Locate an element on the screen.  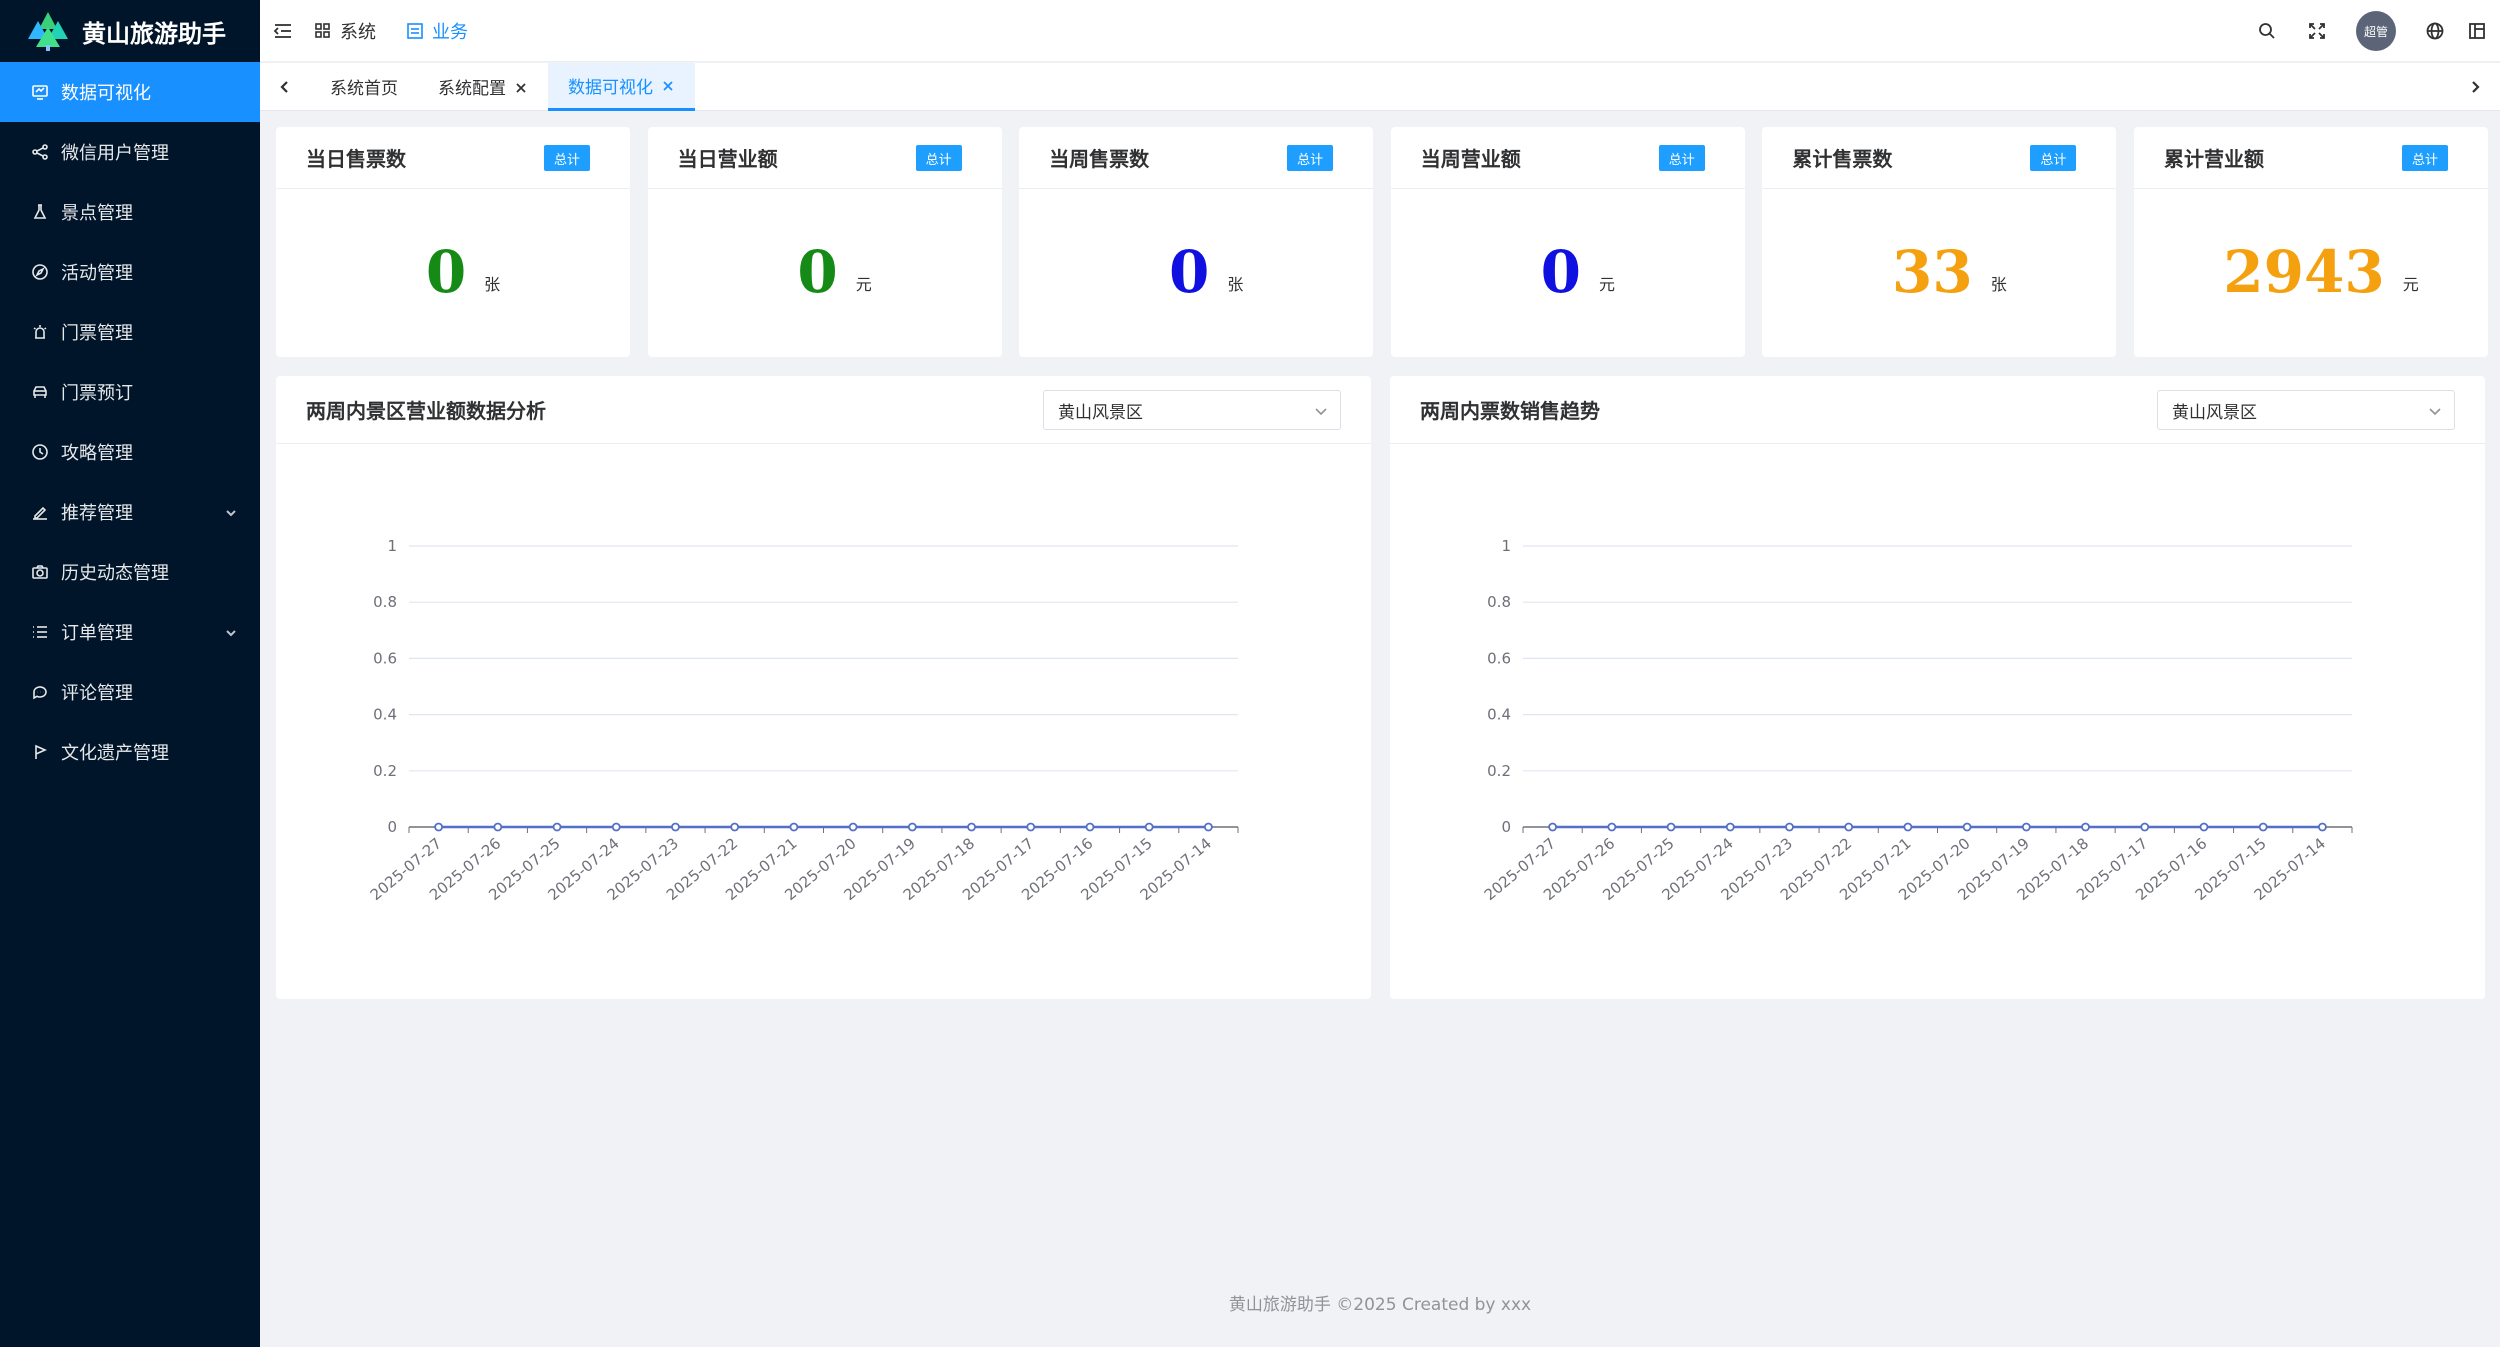
select-value: 黄山风景区 is located at coordinates (2214, 412).